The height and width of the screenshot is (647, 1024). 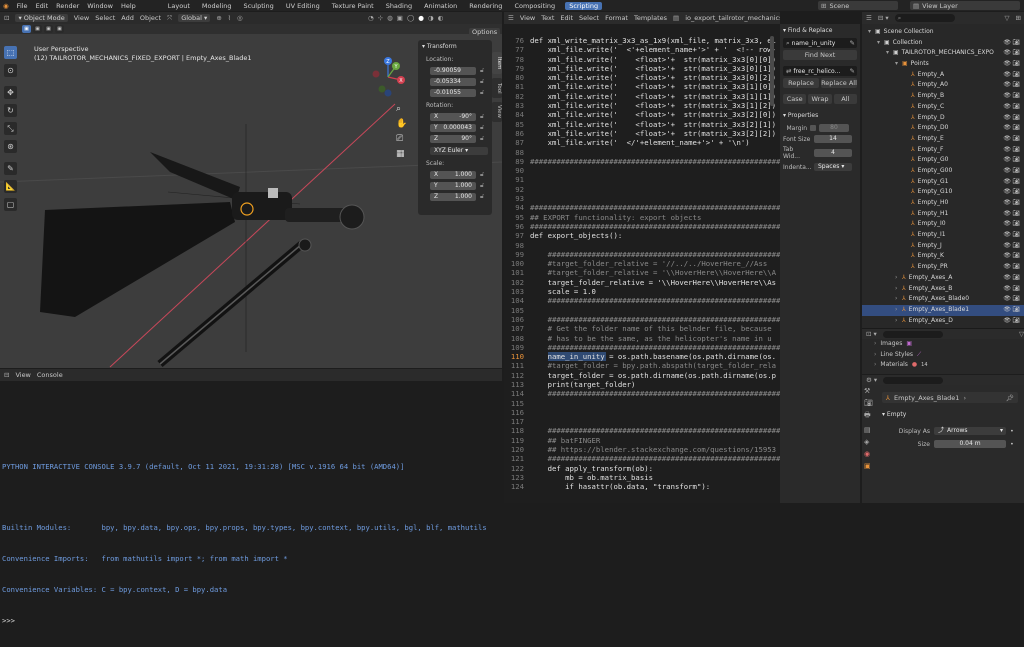 What do you see at coordinates (10, 128) in the screenshot?
I see `scale-icon: ⤡` at bounding box center [10, 128].